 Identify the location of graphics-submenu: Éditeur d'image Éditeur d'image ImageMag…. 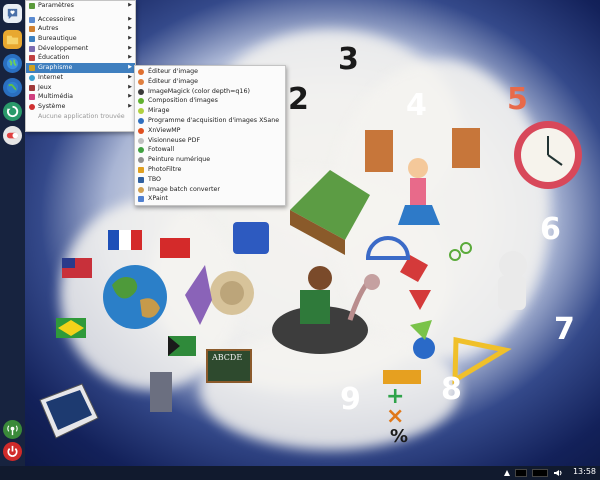
(210, 135).